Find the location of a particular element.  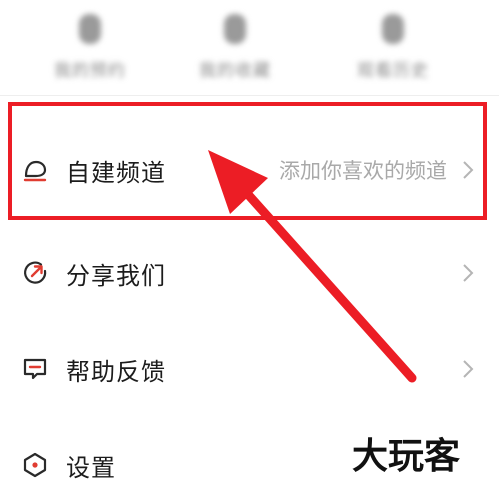

stat-label: 我的预约 is located at coordinates (90, 71).